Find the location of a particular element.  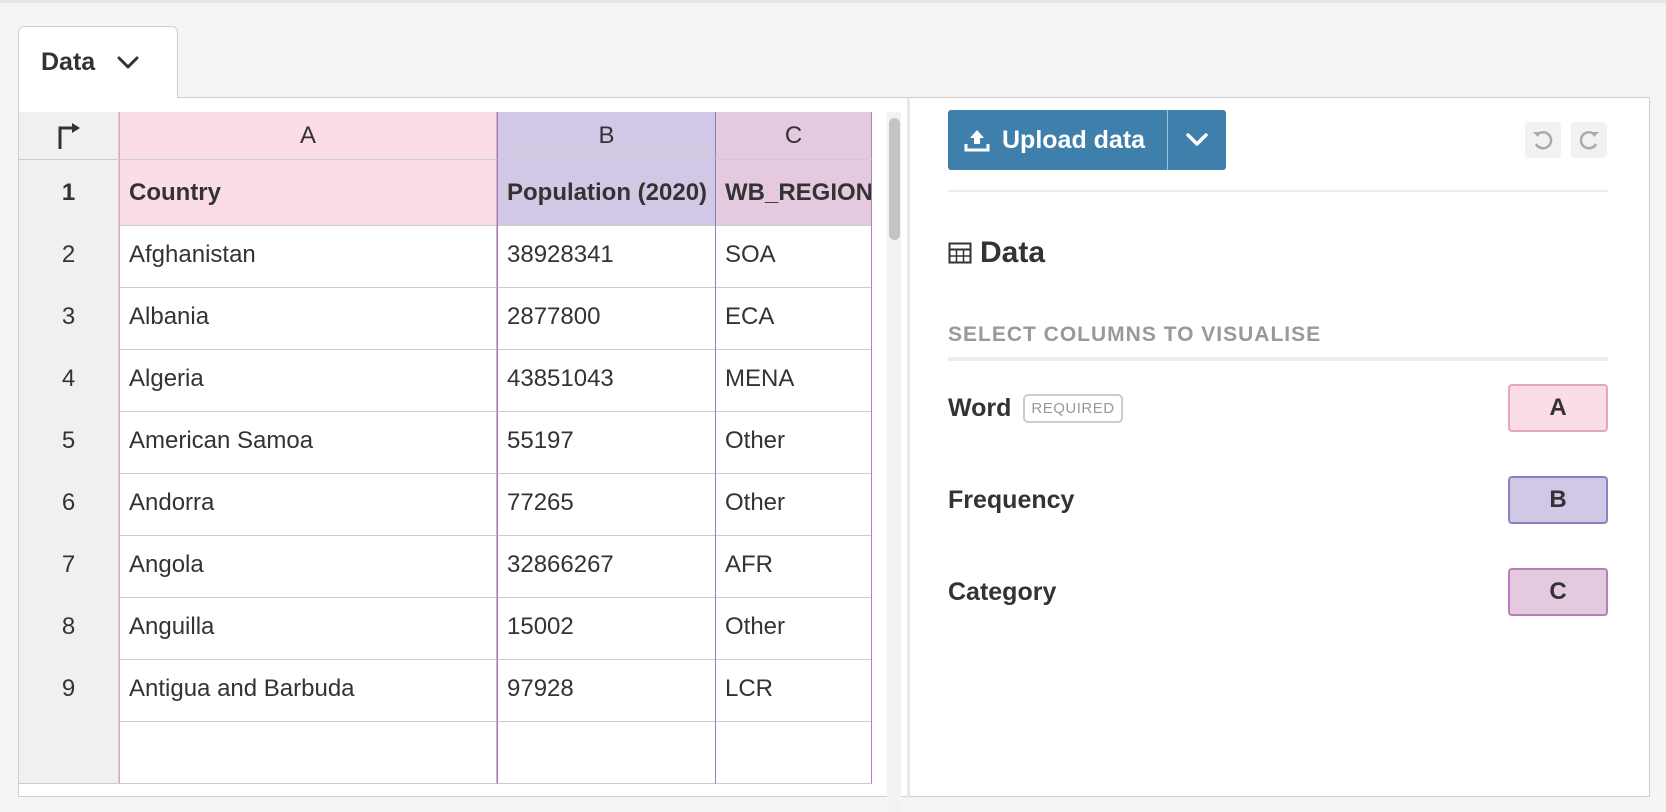

panel-divider is located at coordinates (908, 448).